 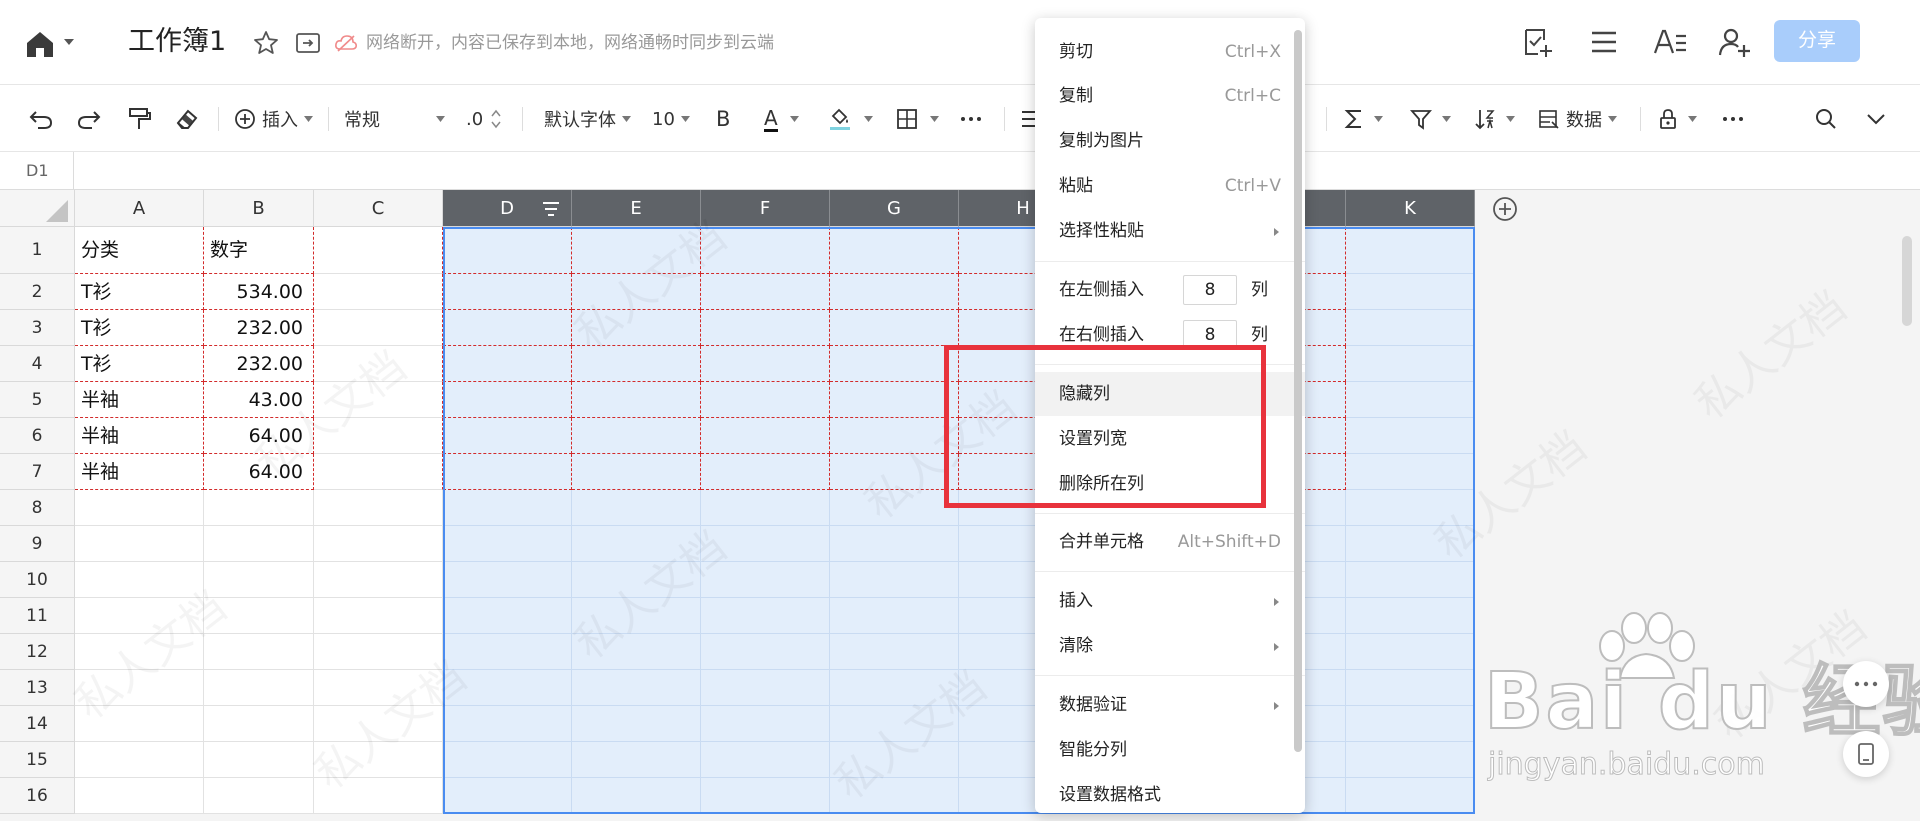 I want to click on column-header: K, so click(x=1410, y=208).